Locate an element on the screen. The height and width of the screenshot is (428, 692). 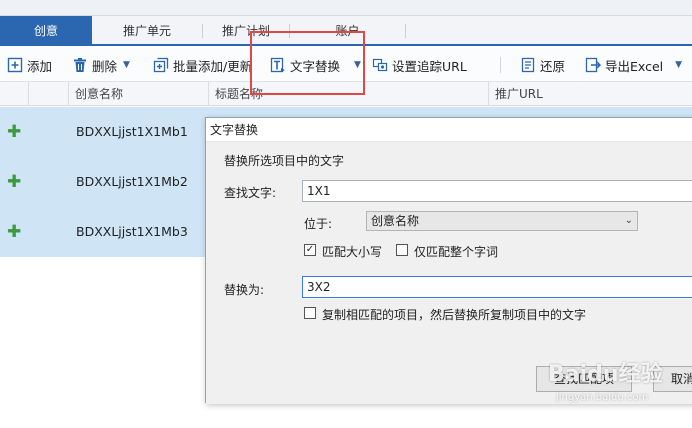
watermark-logo: Baidu经验 jingyan.baidu.com is located at coordinates (618, 384).